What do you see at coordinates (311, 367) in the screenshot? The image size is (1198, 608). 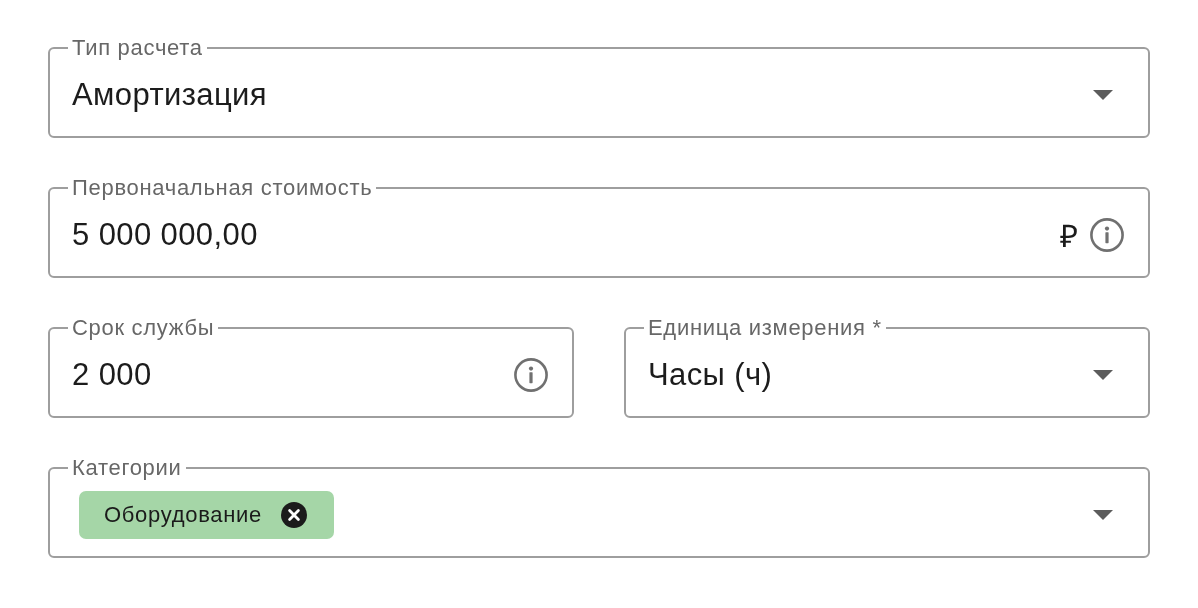 I see `input-field: Срок службы 2 000` at bounding box center [311, 367].